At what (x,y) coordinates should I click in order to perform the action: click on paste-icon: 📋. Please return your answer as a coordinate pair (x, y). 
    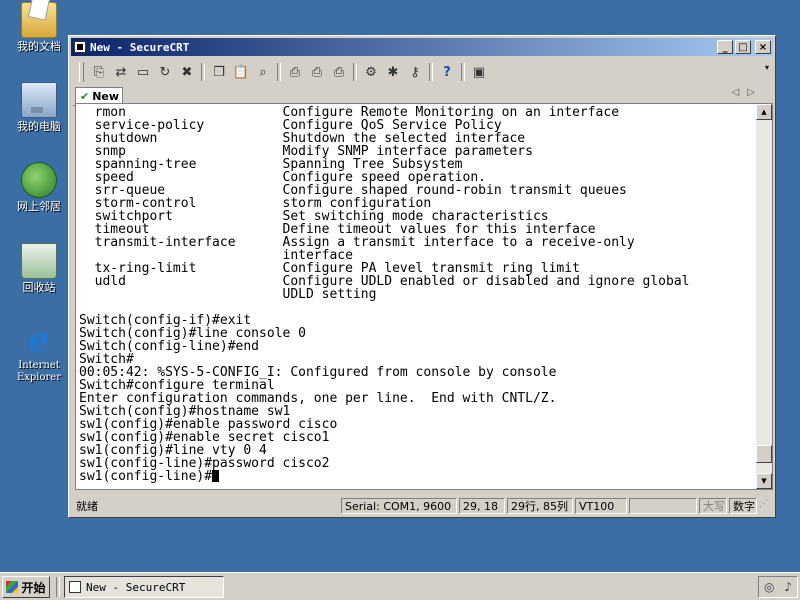
    Looking at the image, I should click on (241, 72).